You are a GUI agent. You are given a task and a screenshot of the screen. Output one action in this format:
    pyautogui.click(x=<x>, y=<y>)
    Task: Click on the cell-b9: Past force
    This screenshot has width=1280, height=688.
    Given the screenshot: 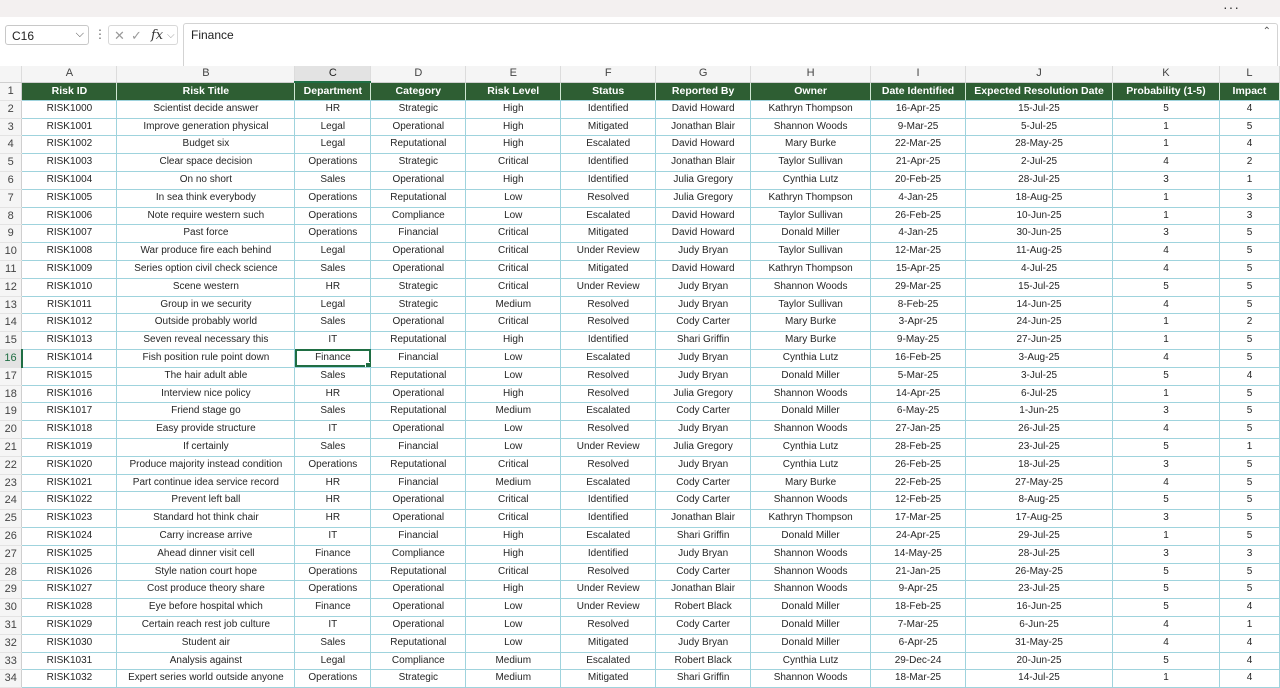 What is the action you would take?
    pyautogui.click(x=206, y=234)
    